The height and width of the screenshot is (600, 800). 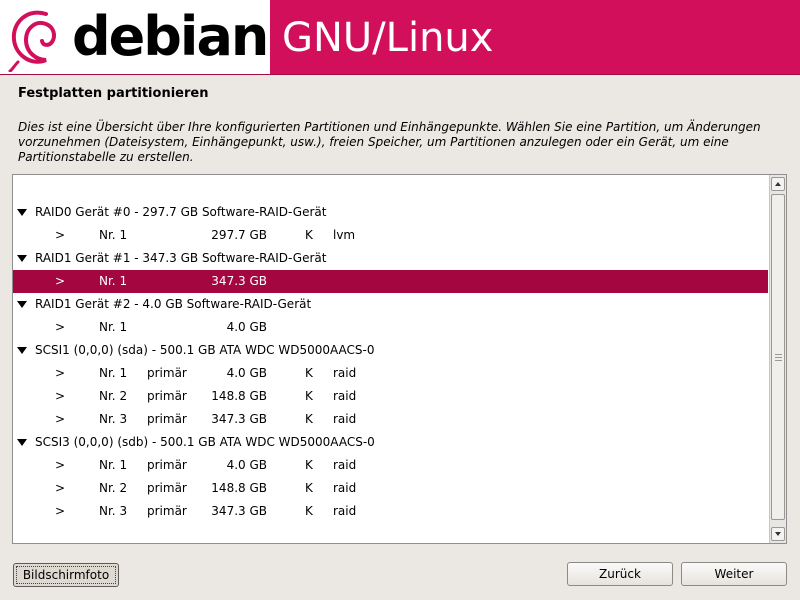 I want to click on partition-row-selected: > Nr. 1 347.3 GB, so click(x=390, y=281).